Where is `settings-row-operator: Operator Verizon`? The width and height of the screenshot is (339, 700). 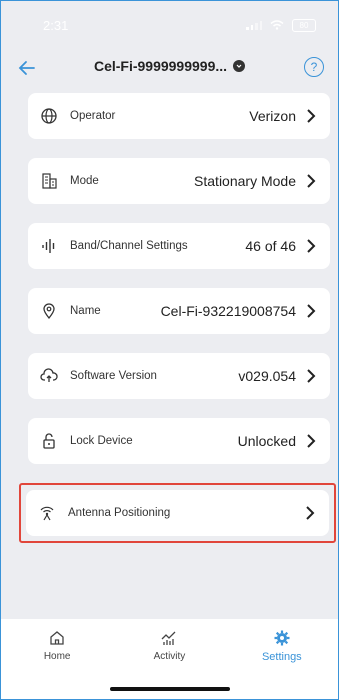 settings-row-operator: Operator Verizon is located at coordinates (179, 116).